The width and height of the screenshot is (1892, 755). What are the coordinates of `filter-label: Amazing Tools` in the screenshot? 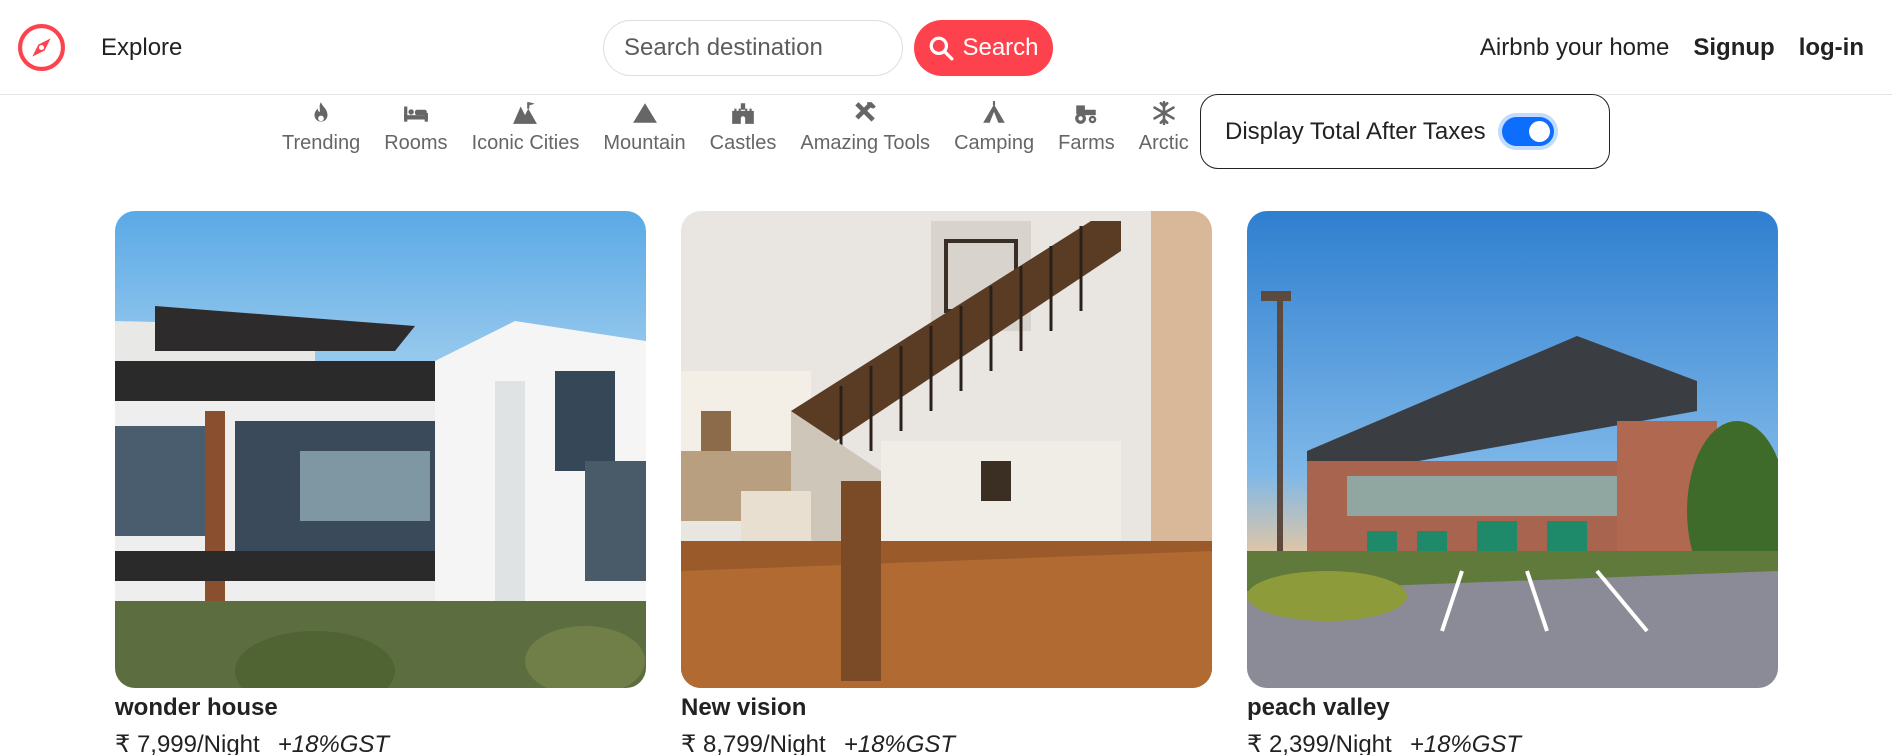 It's located at (865, 143).